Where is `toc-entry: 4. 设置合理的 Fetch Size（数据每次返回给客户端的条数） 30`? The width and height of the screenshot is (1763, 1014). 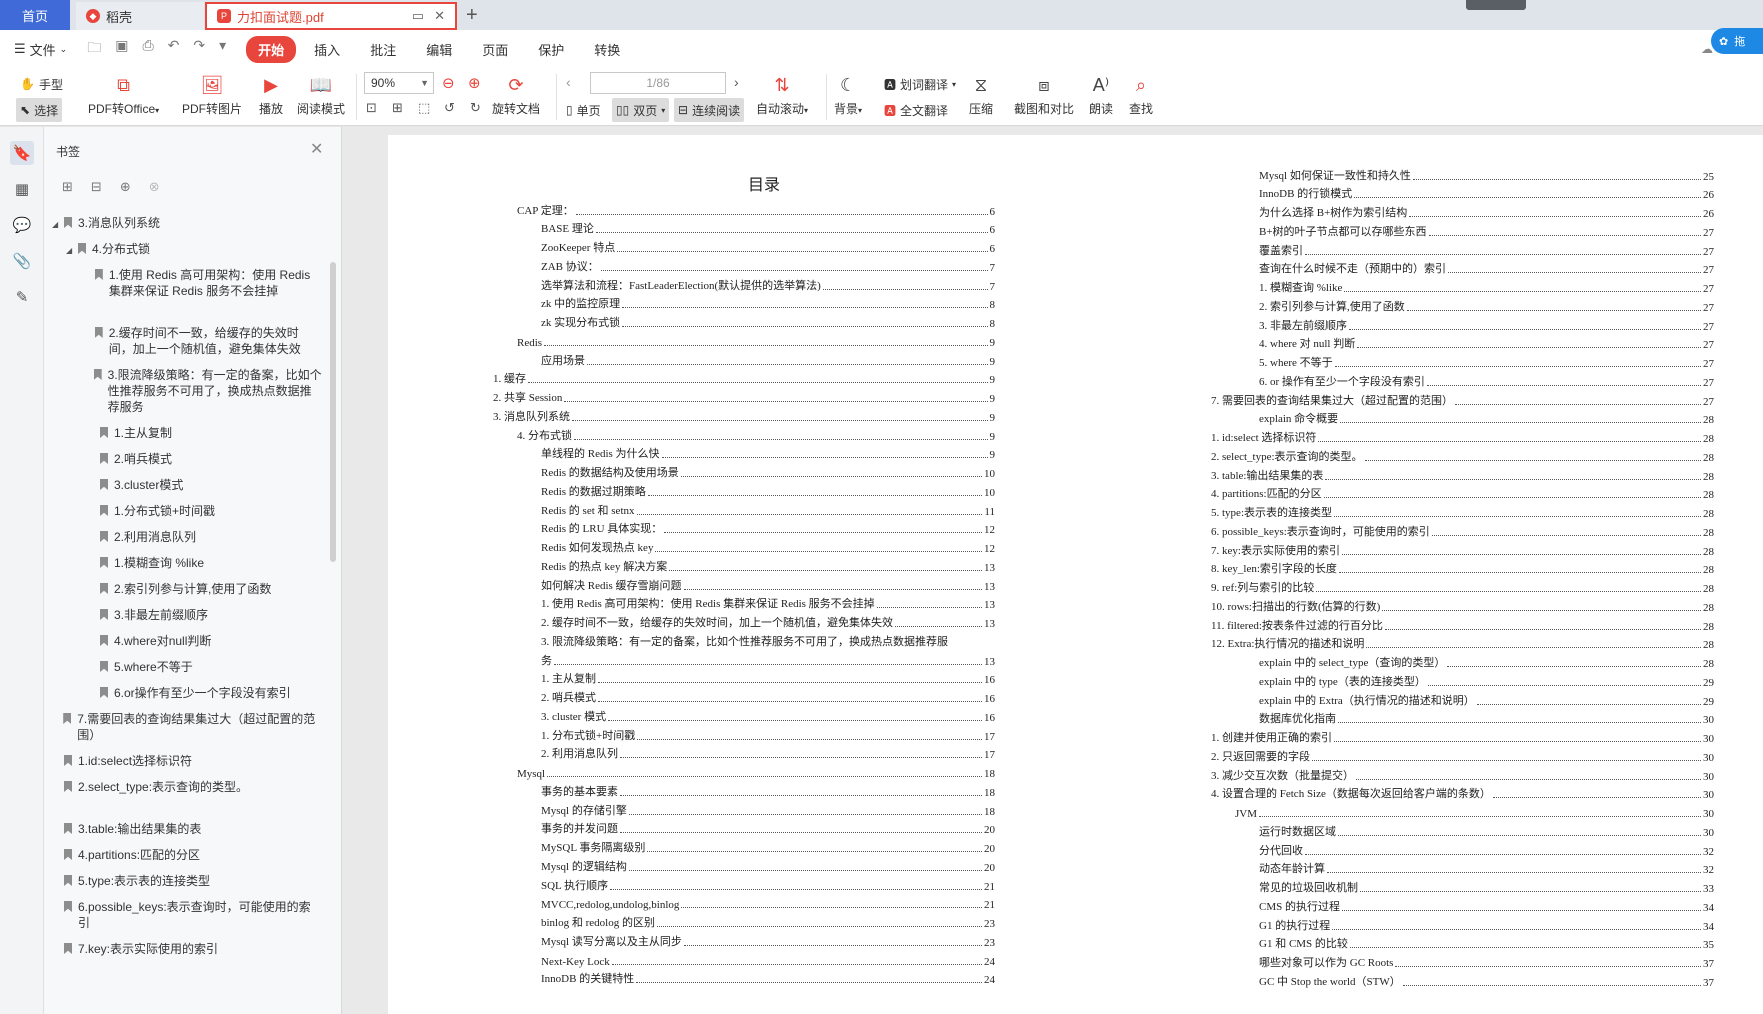 toc-entry: 4. 设置合理的 Fetch Size（数据每次返回给客户端的条数） 30 is located at coordinates (1462, 792).